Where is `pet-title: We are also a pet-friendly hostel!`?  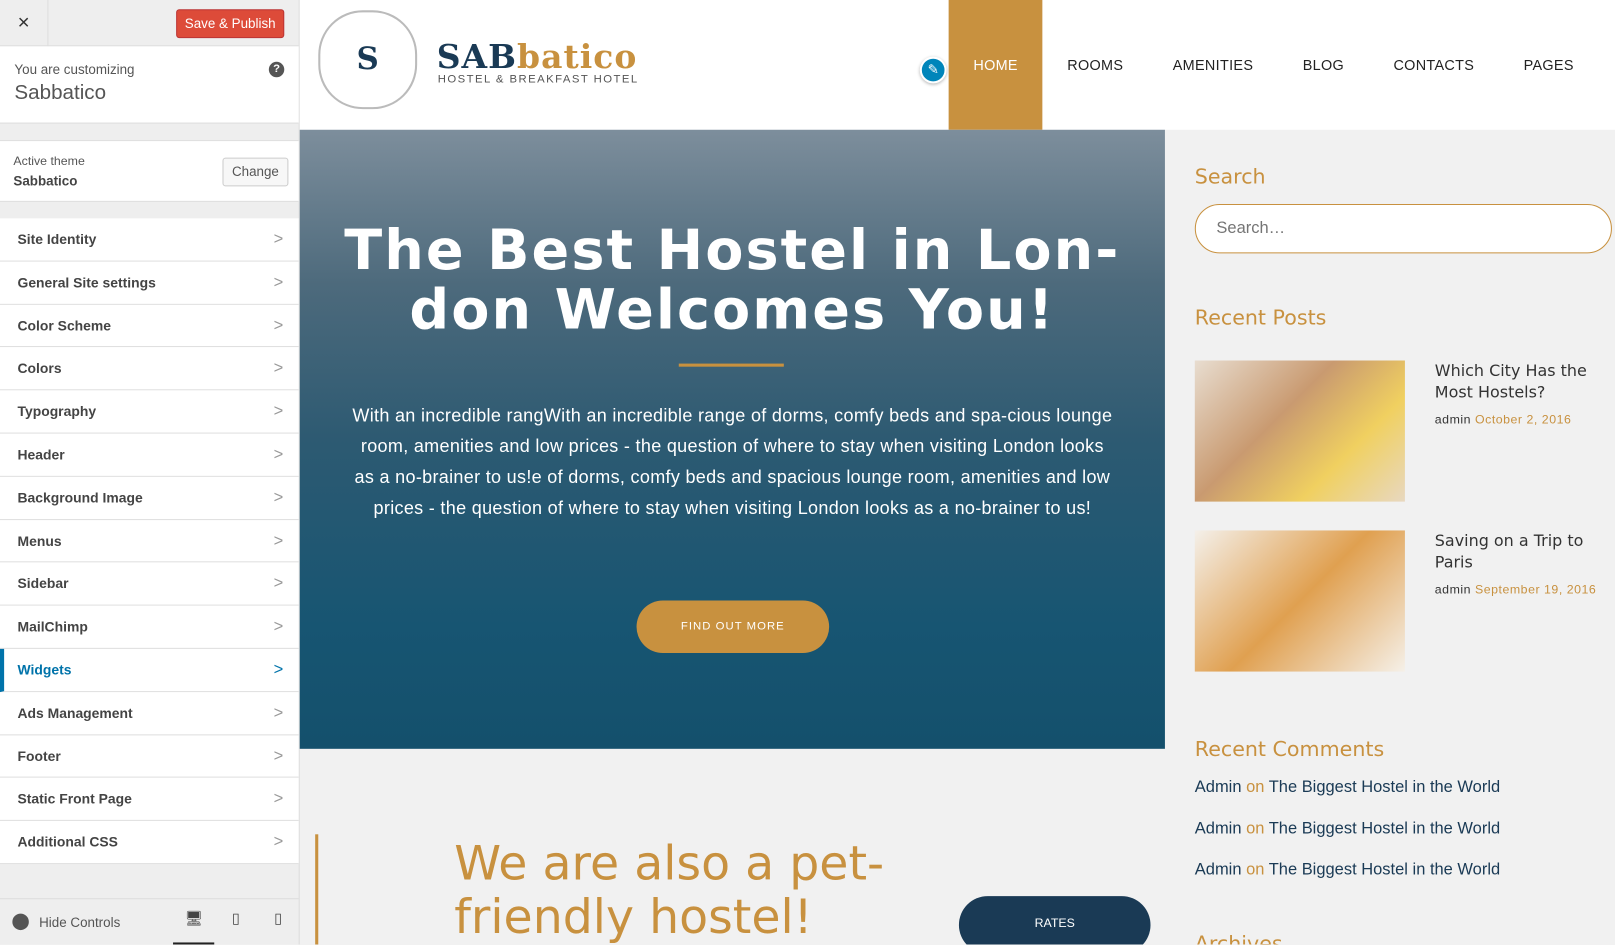 pet-title: We are also a pet-friendly hostel! is located at coordinates (669, 890).